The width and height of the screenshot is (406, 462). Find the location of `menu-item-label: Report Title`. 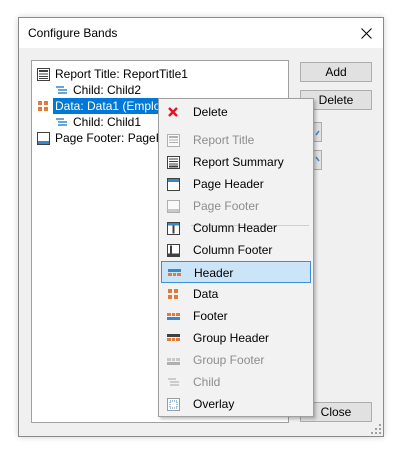

menu-item-label: Report Title is located at coordinates (224, 140).